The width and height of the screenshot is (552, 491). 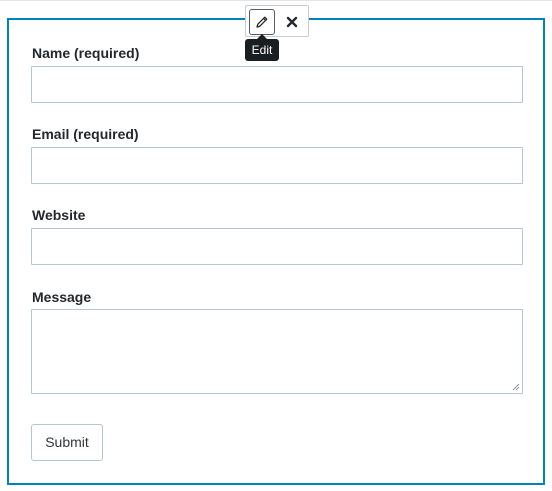 I want to click on website-label: Website, so click(x=59, y=215).